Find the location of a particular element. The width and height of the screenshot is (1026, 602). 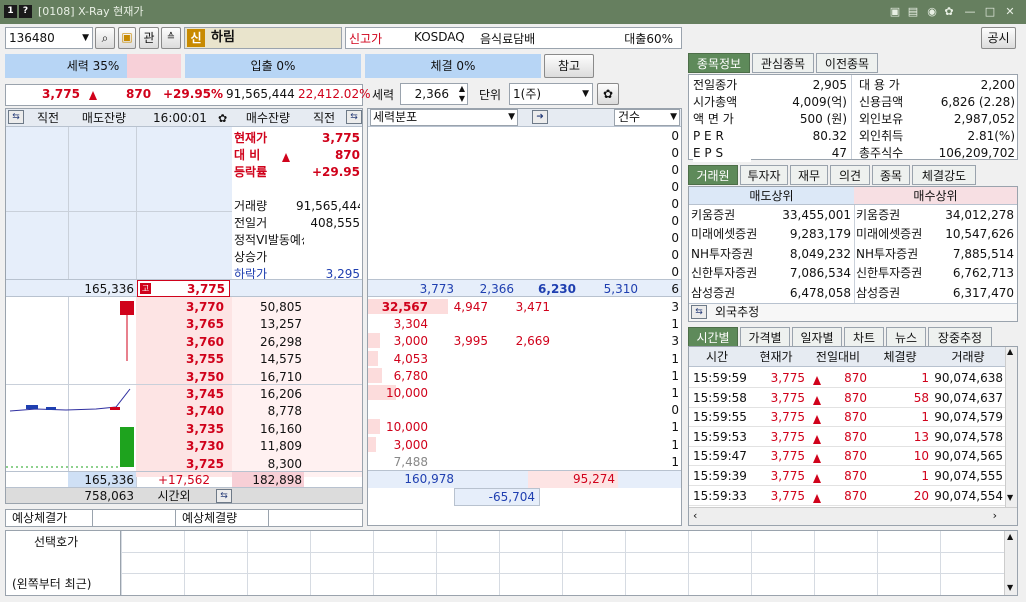

scroll-right-icon: › is located at coordinates (995, 515).